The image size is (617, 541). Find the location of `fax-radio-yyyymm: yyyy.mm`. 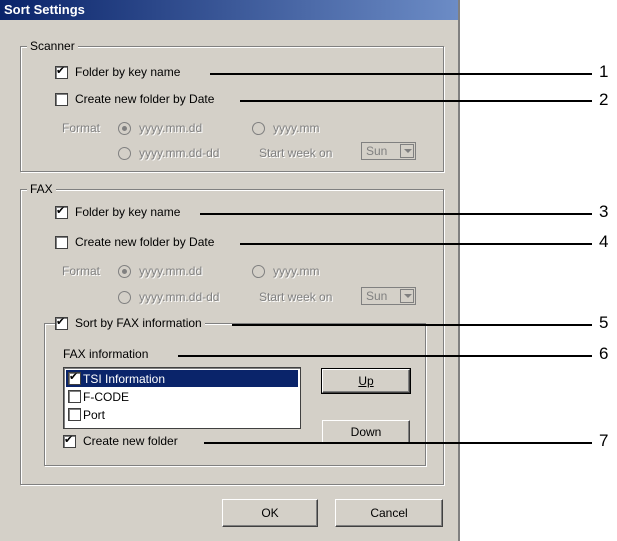

fax-radio-yyyymm: yyyy.mm is located at coordinates (285, 271).